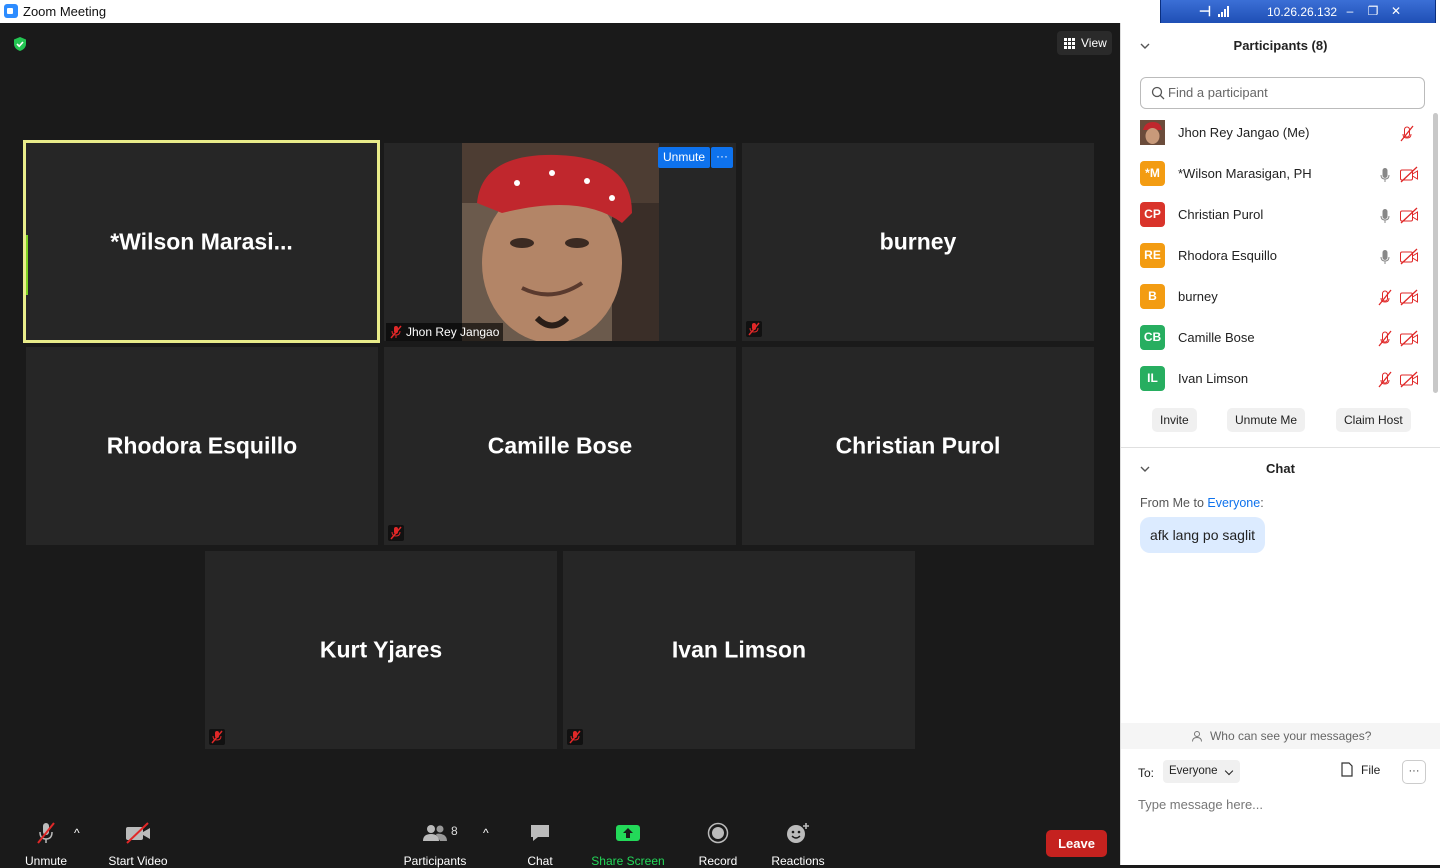 The height and width of the screenshot is (868, 1440). I want to click on participant-tile-name: Rhodora Esquillo, so click(202, 445).